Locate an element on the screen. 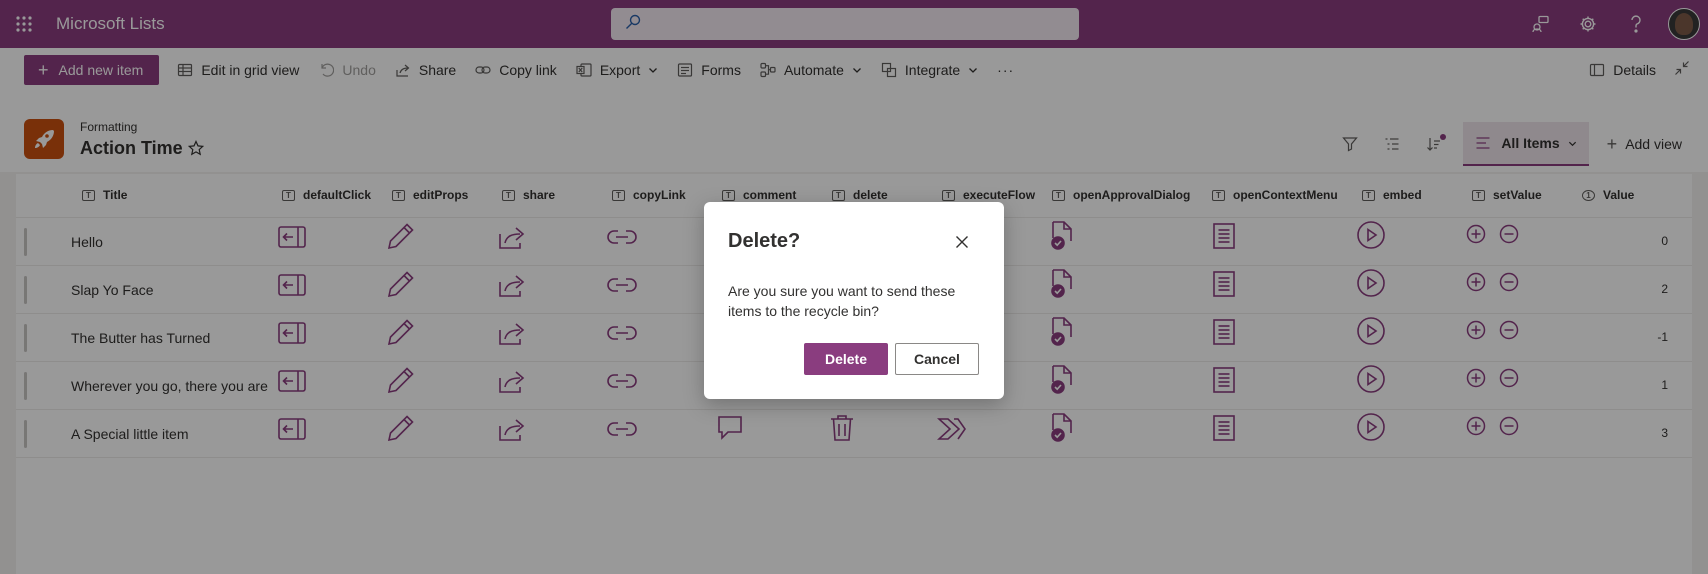  close-icon is located at coordinates (962, 242).